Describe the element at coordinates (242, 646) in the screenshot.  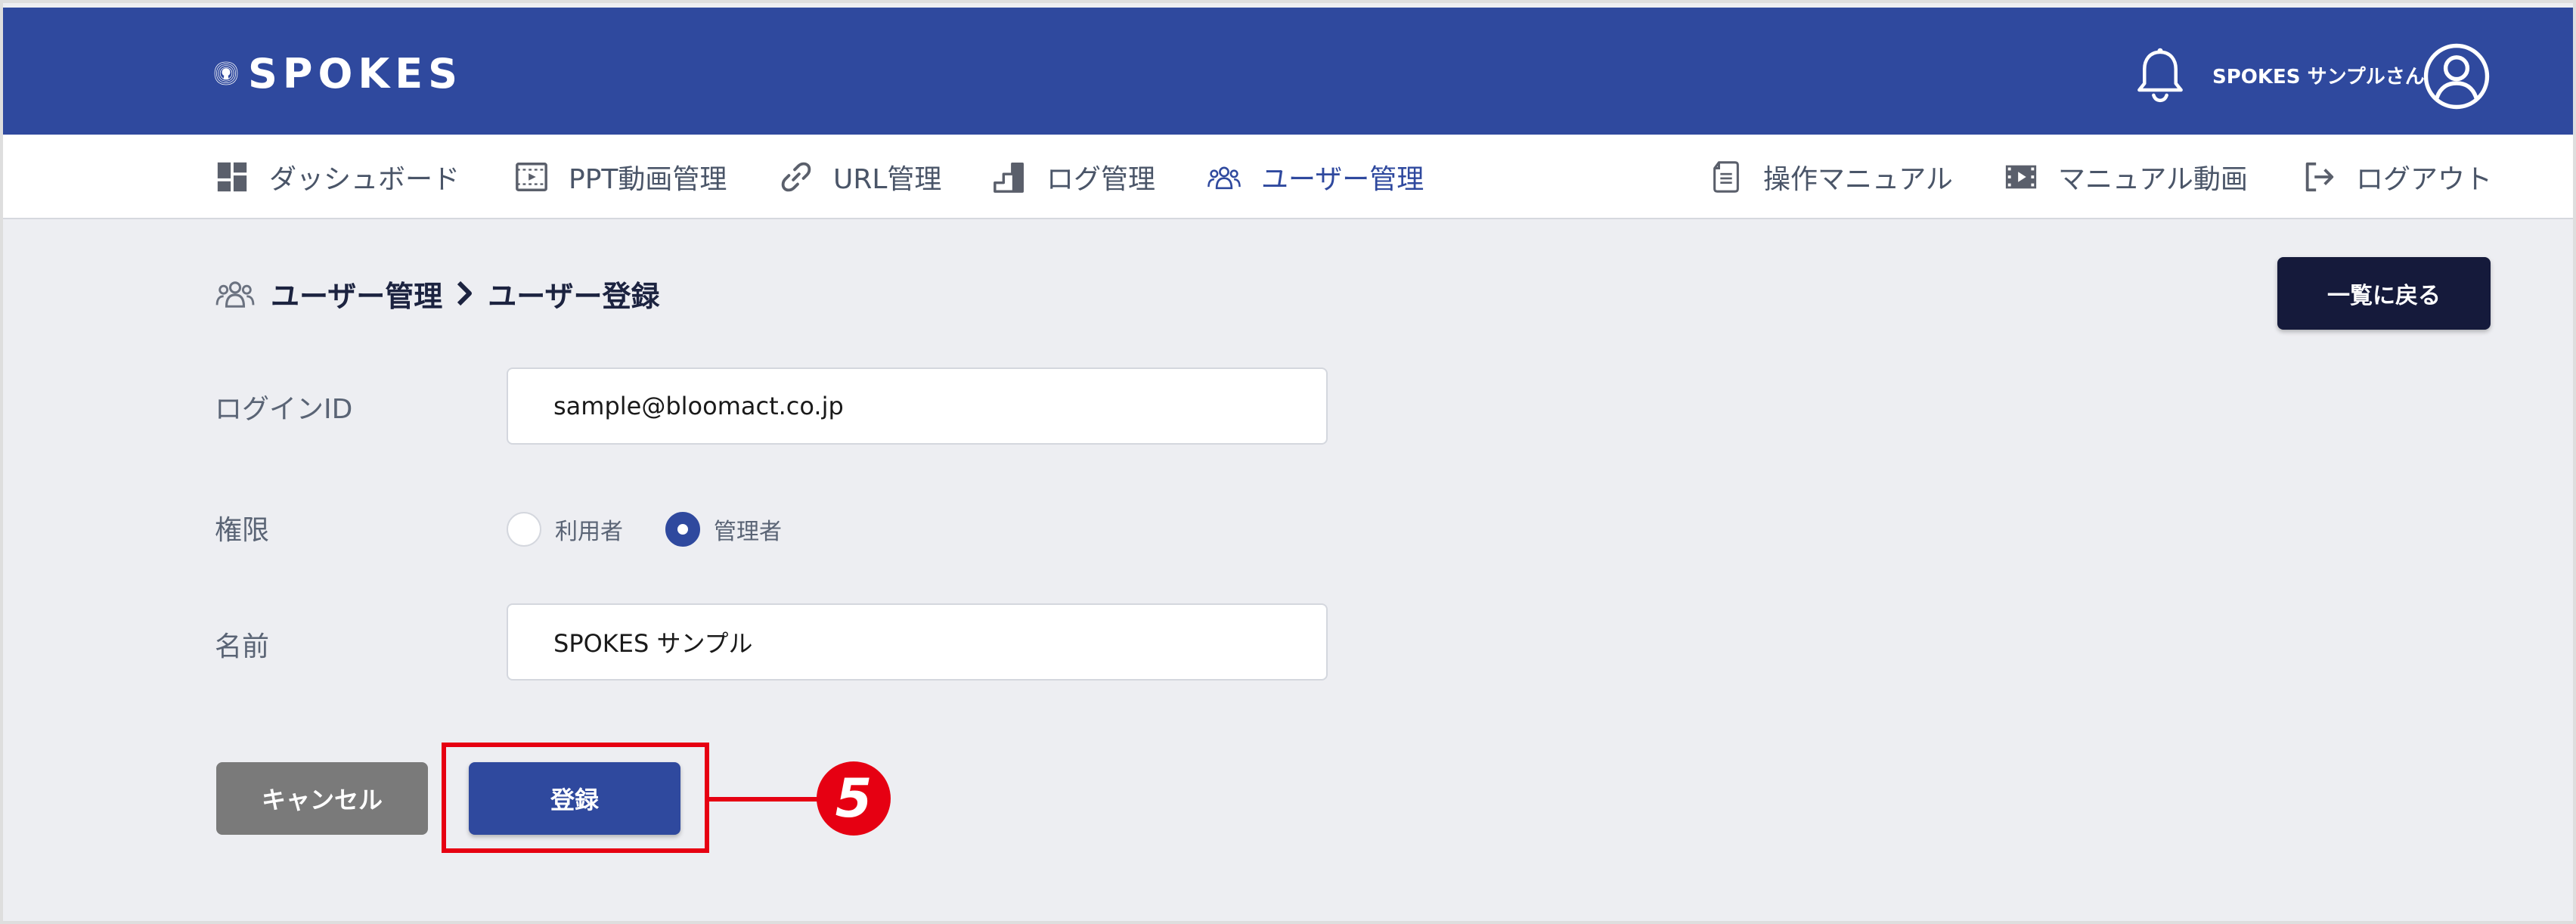
I see `name-label: 名前` at that location.